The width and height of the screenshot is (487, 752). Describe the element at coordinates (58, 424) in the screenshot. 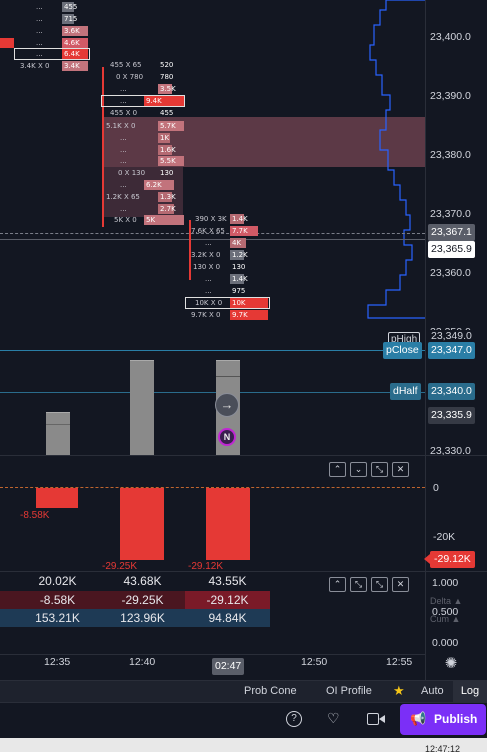

I see `volume-bar-1-divider` at that location.